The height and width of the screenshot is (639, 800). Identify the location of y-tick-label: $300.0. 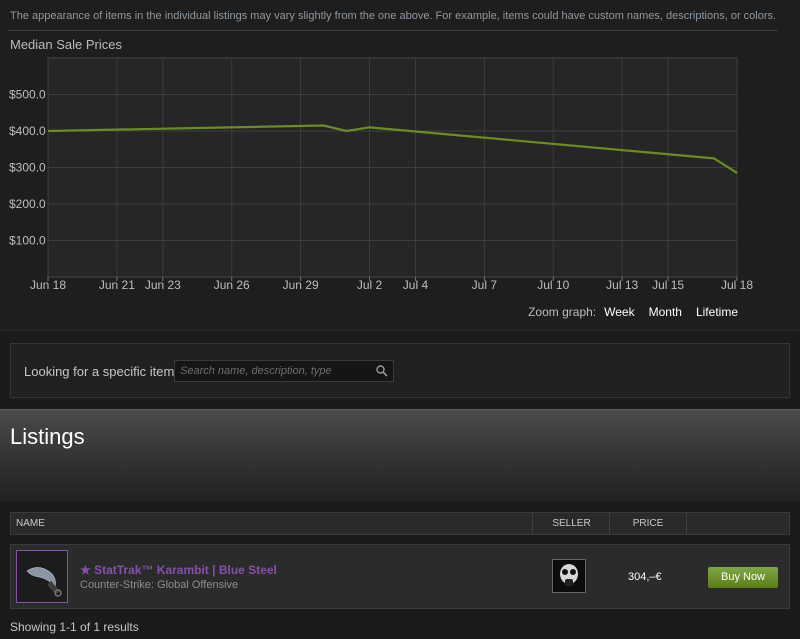
(27, 168).